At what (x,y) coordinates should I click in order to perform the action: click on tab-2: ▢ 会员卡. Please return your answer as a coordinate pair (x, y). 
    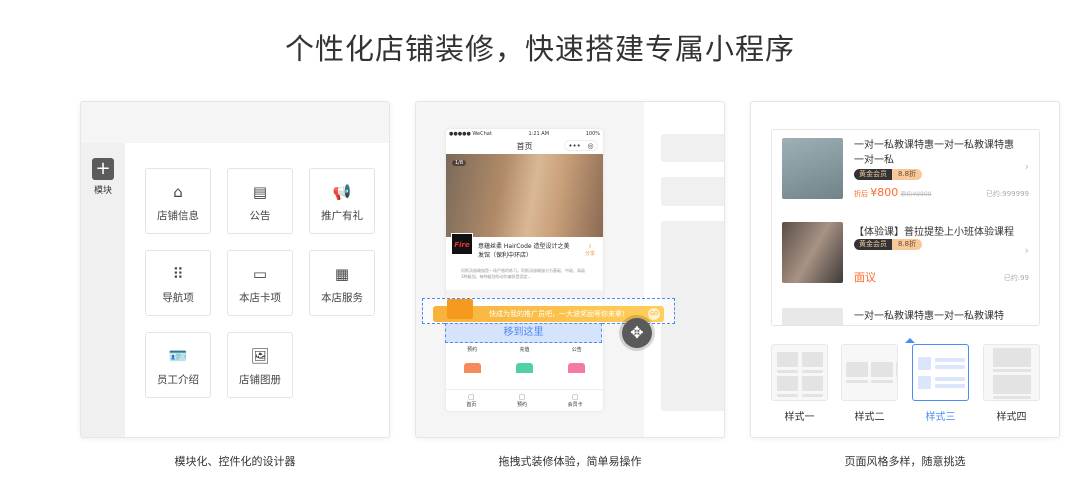
    Looking at the image, I should click on (575, 400).